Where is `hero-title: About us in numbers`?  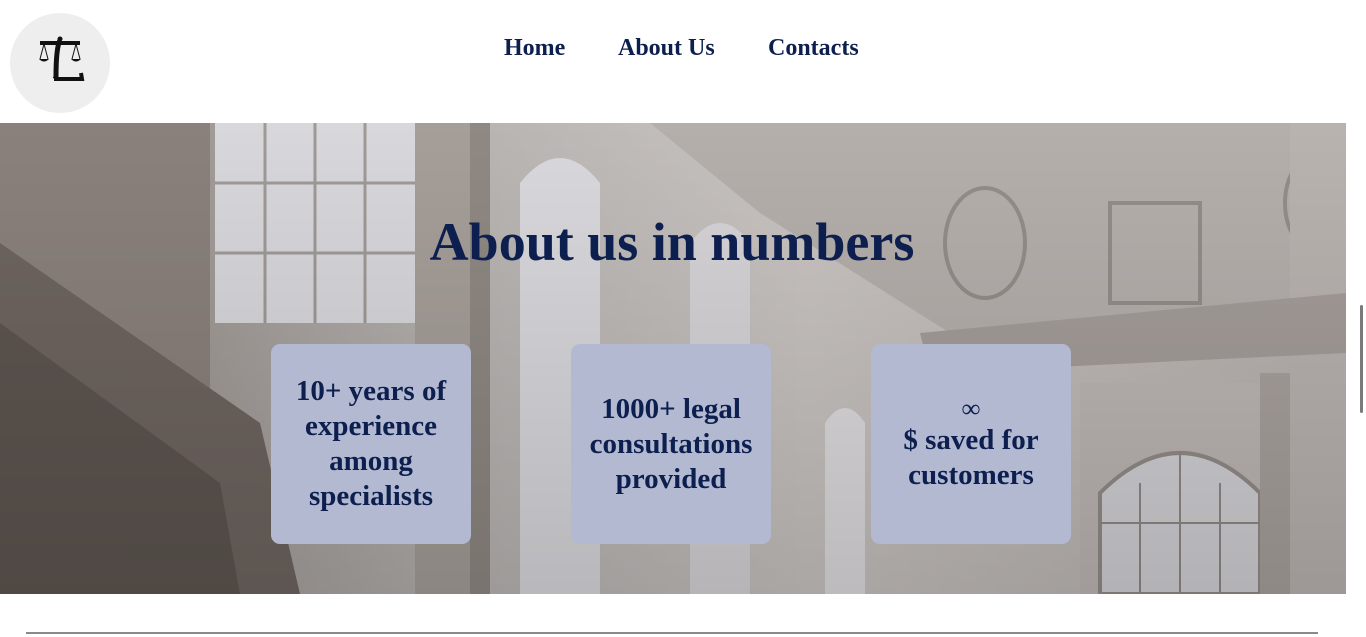 hero-title: About us in numbers is located at coordinates (672, 242).